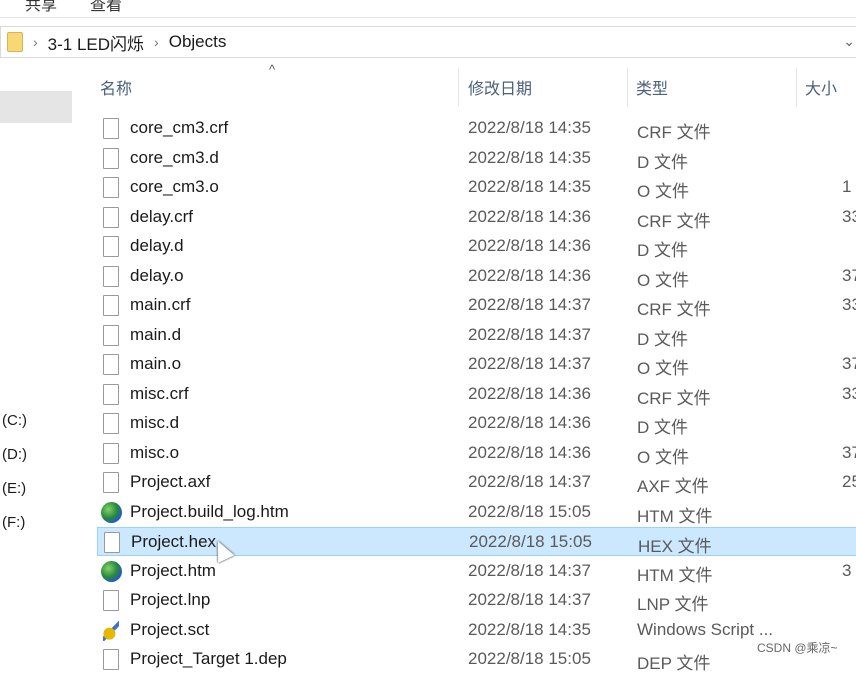 The height and width of the screenshot is (674, 856). I want to click on address-bar: › 3-1 LED闪烁 › Objects ⌄, so click(428, 42).